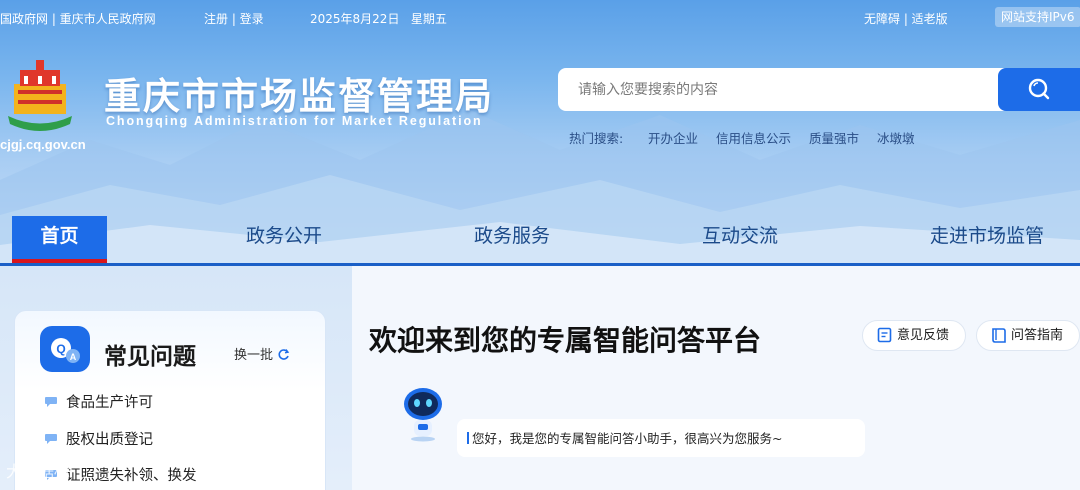 The height and width of the screenshot is (490, 1080). I want to click on text-cursor, so click(468, 438).